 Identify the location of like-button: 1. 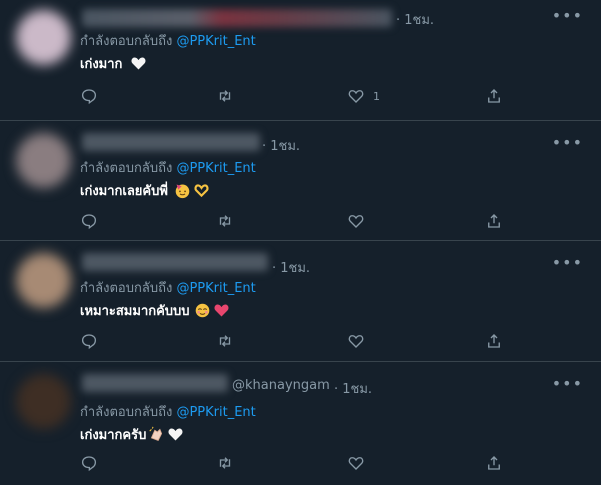
(363, 96).